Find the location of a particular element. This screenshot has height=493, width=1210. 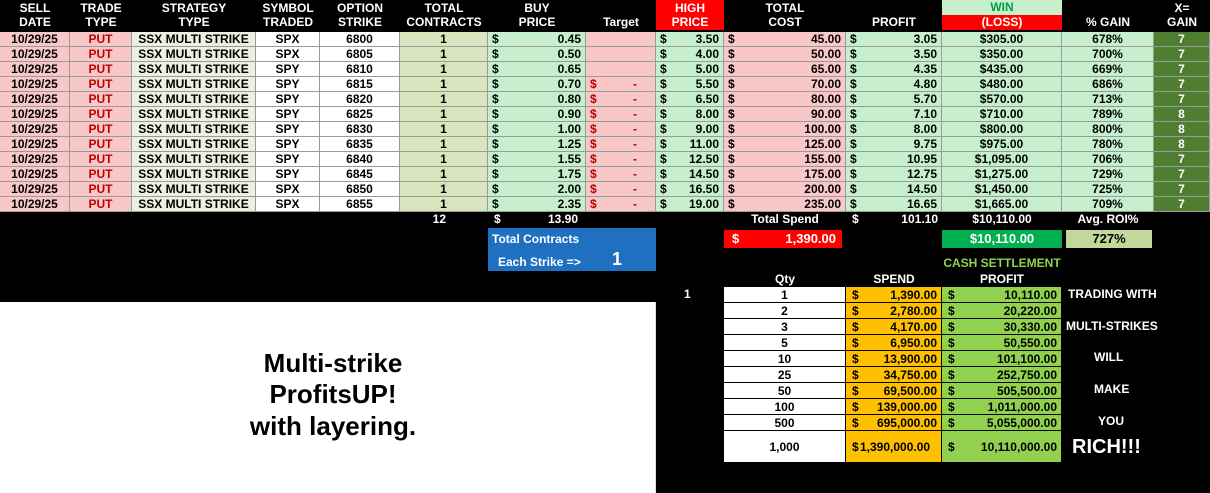

cell-winloss: $975.00 is located at coordinates (1002, 144).